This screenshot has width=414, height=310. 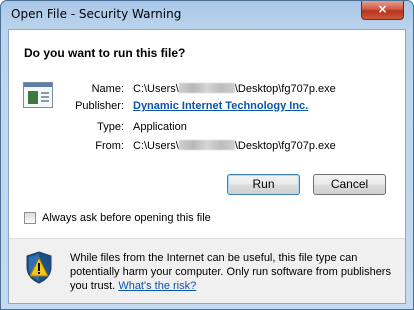 I want to click on name-row: Name: C:\Users\ \Desktop\fg707p.exe, so click(x=207, y=90).